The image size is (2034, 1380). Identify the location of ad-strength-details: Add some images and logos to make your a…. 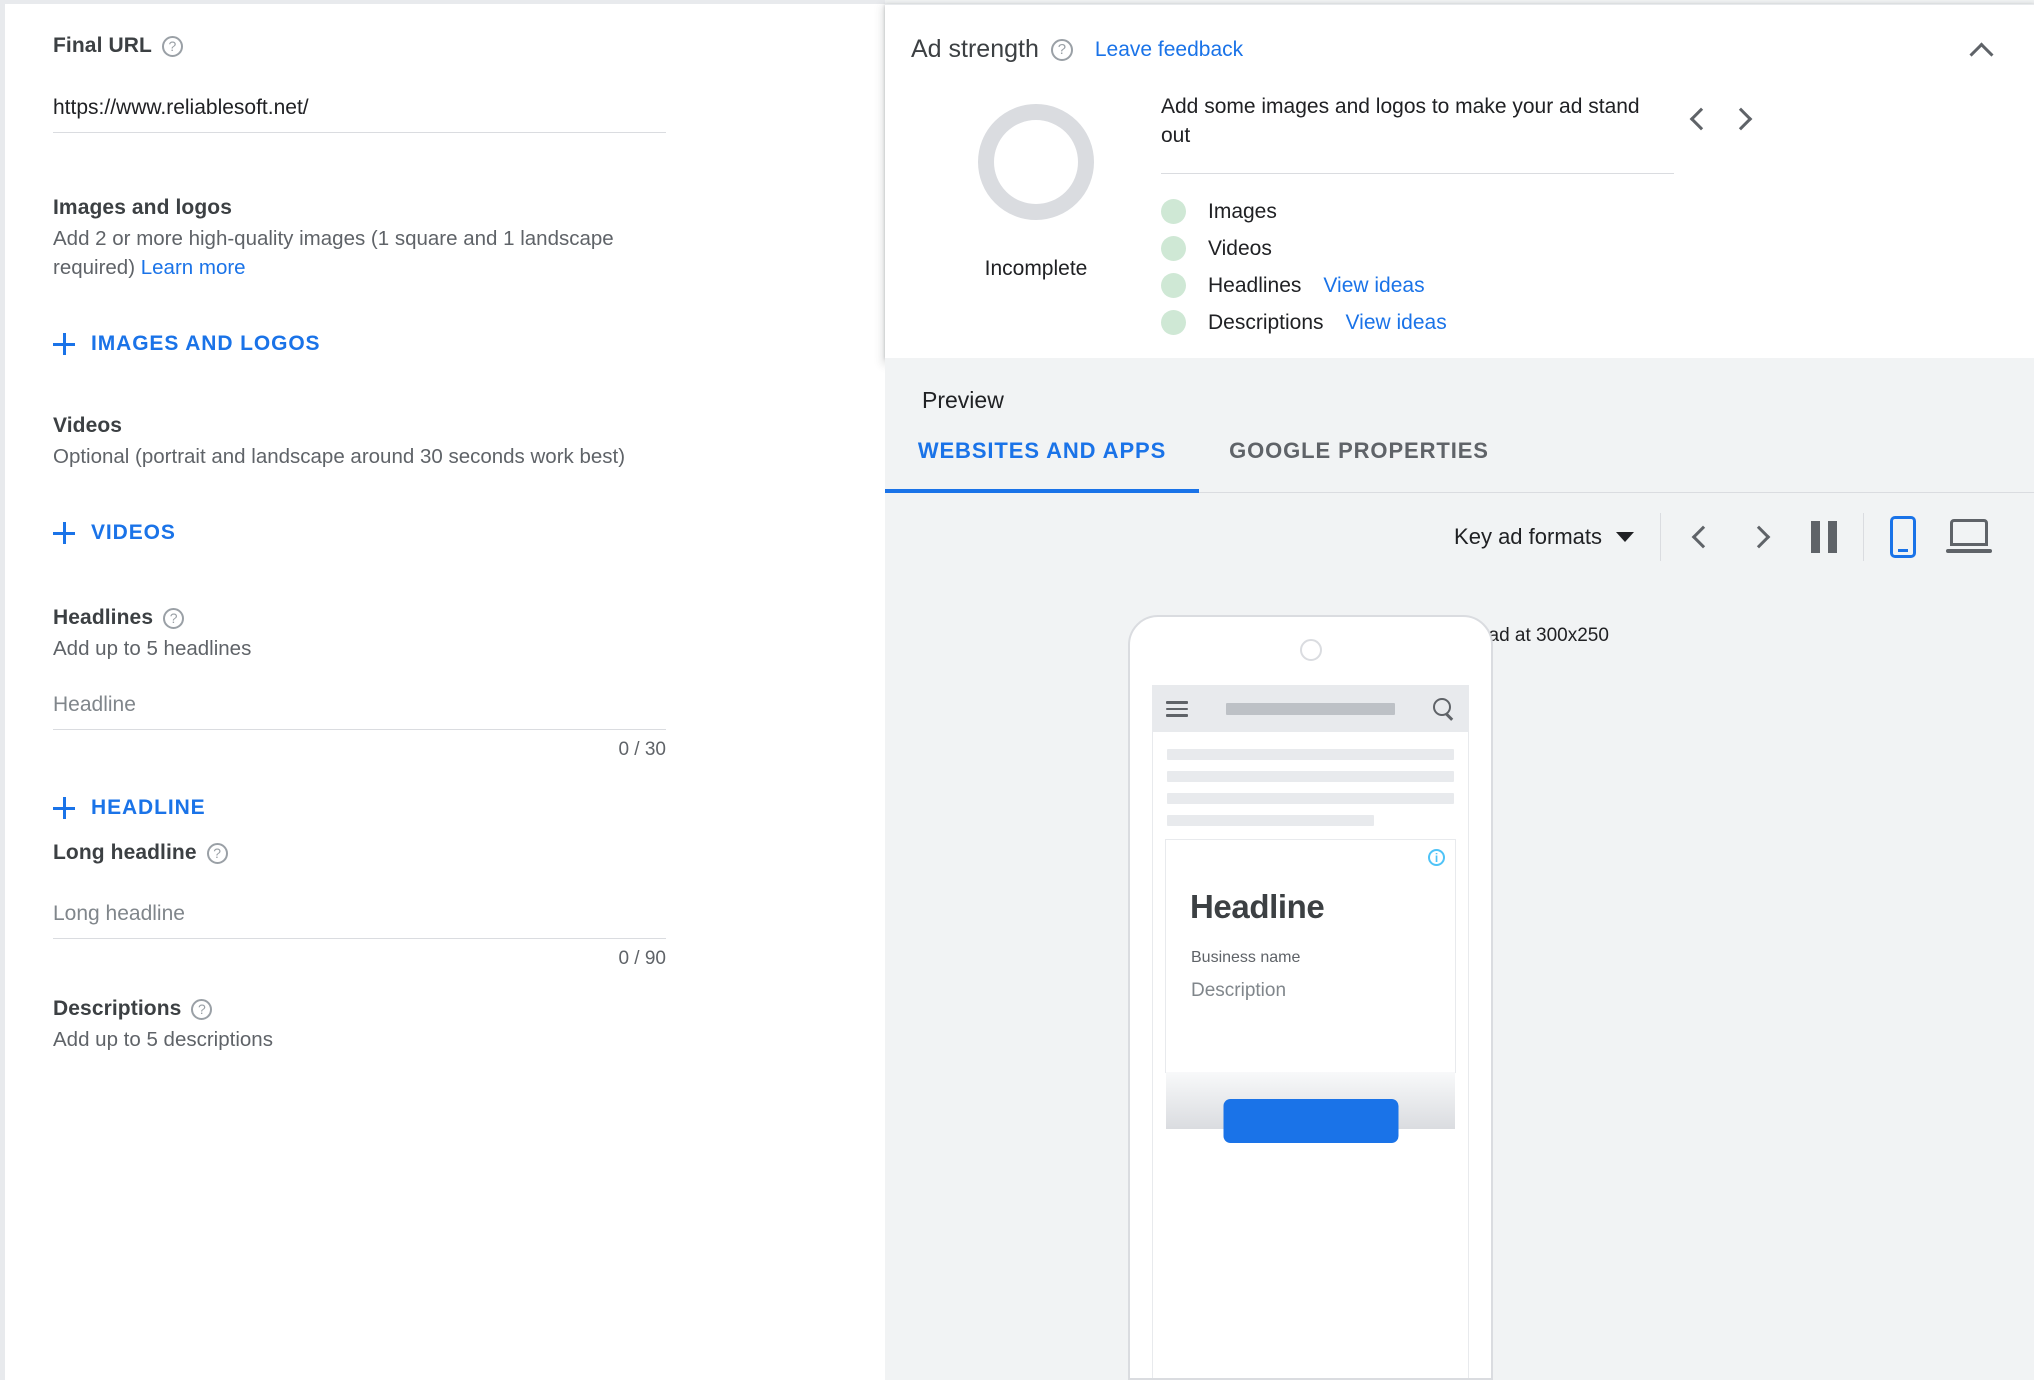
(1578, 209).